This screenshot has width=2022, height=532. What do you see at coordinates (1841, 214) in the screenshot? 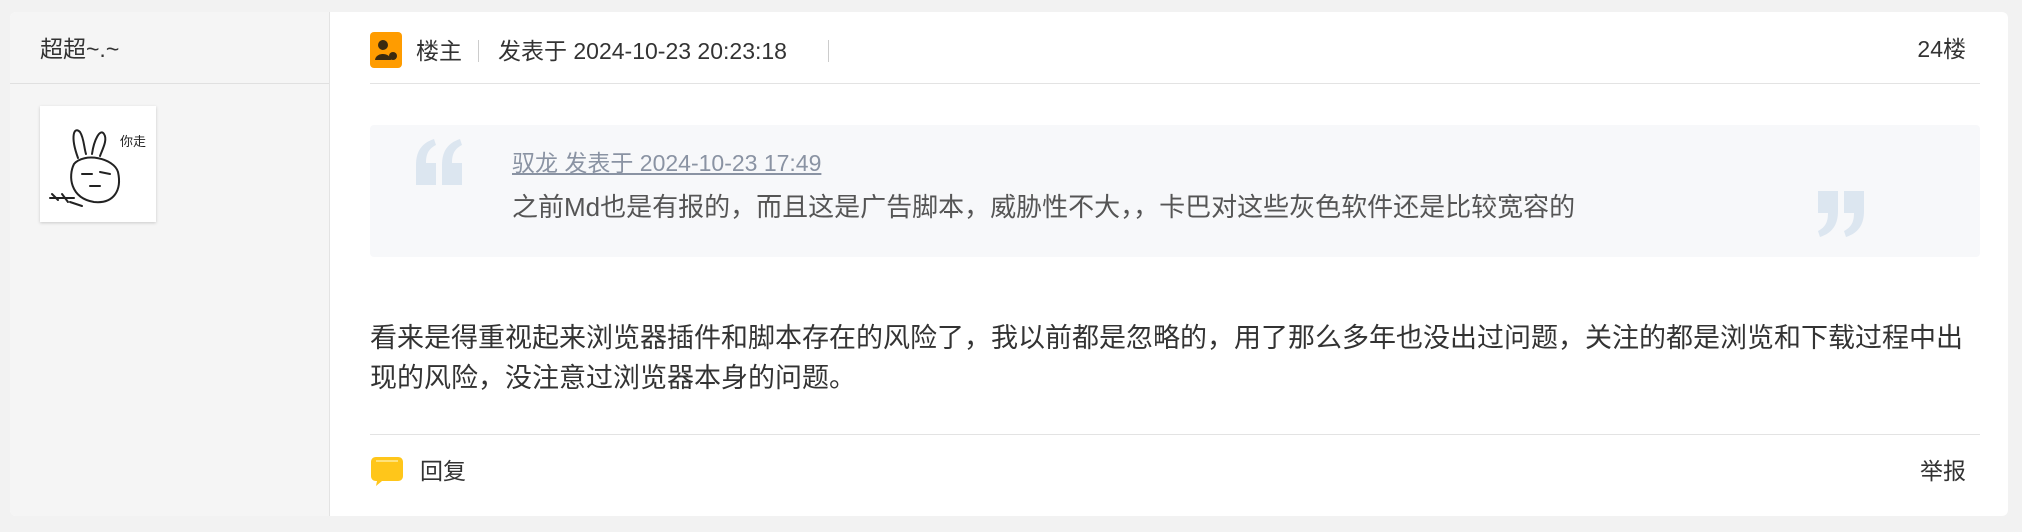
I see `close-quote-icon` at bounding box center [1841, 214].